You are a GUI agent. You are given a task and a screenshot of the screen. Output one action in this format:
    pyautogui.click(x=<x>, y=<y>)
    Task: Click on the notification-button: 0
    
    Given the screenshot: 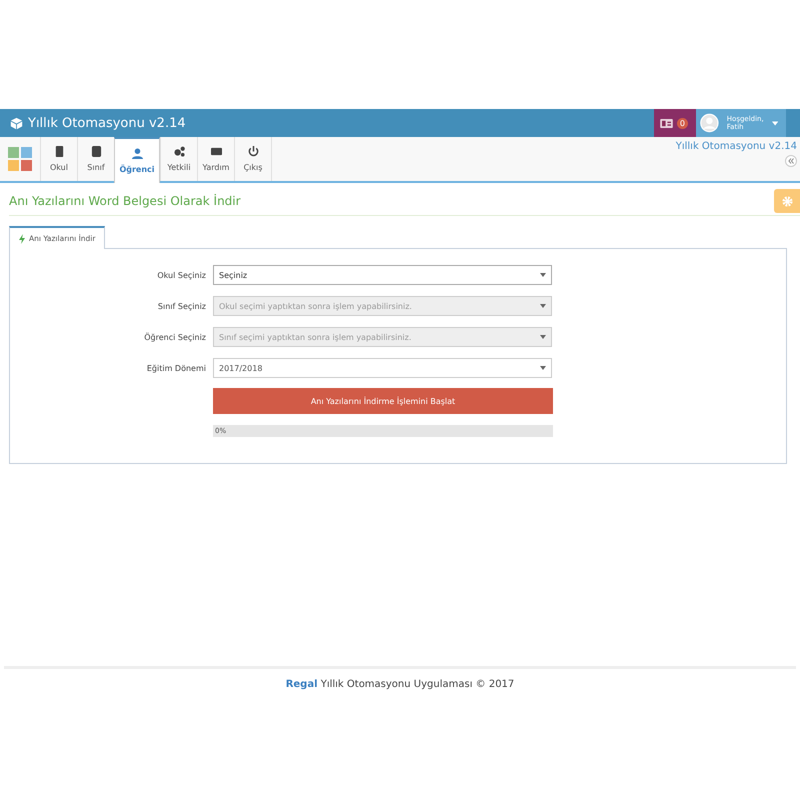 What is the action you would take?
    pyautogui.click(x=675, y=123)
    